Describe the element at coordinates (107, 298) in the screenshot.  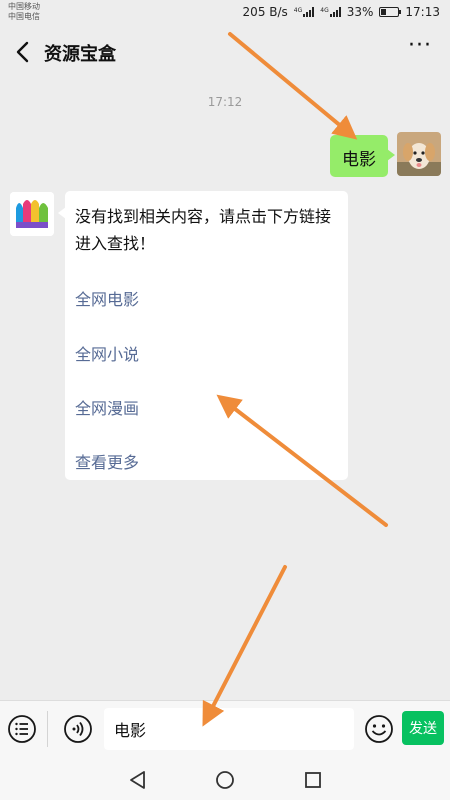
I see `link-movies: 全网电影` at that location.